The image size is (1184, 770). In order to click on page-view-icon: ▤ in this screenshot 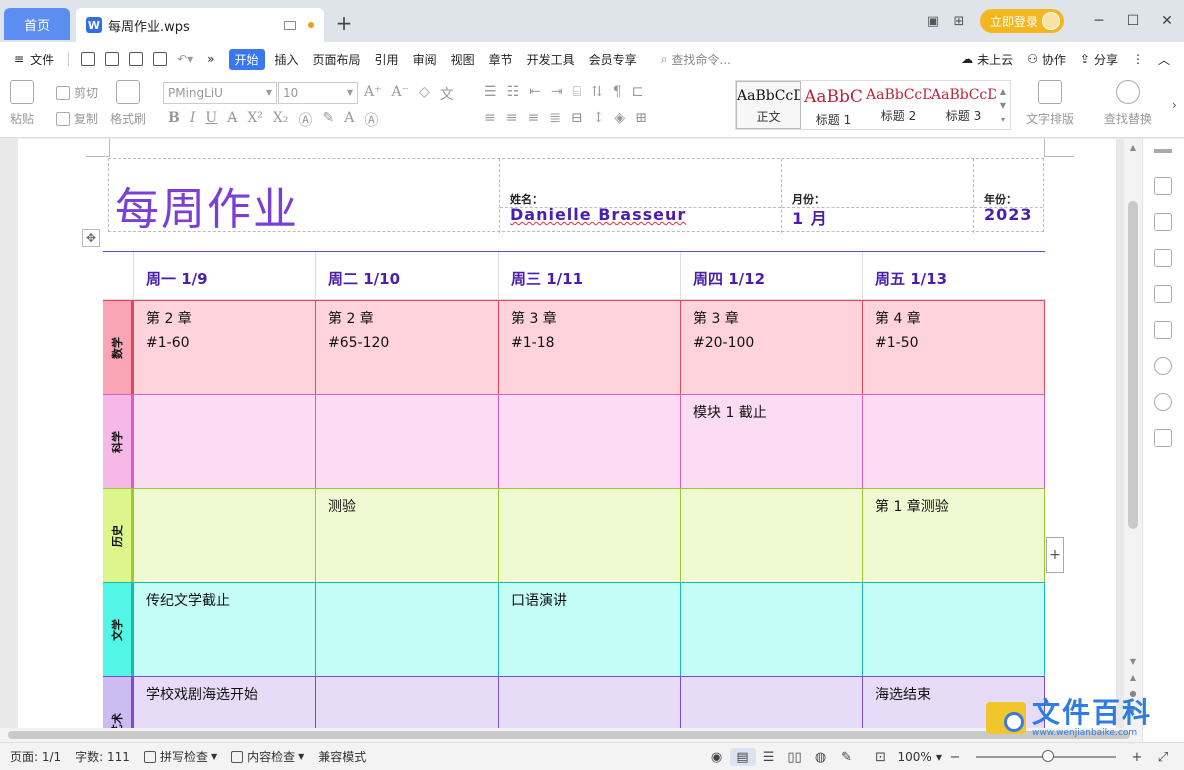, I will do `click(742, 757)`.